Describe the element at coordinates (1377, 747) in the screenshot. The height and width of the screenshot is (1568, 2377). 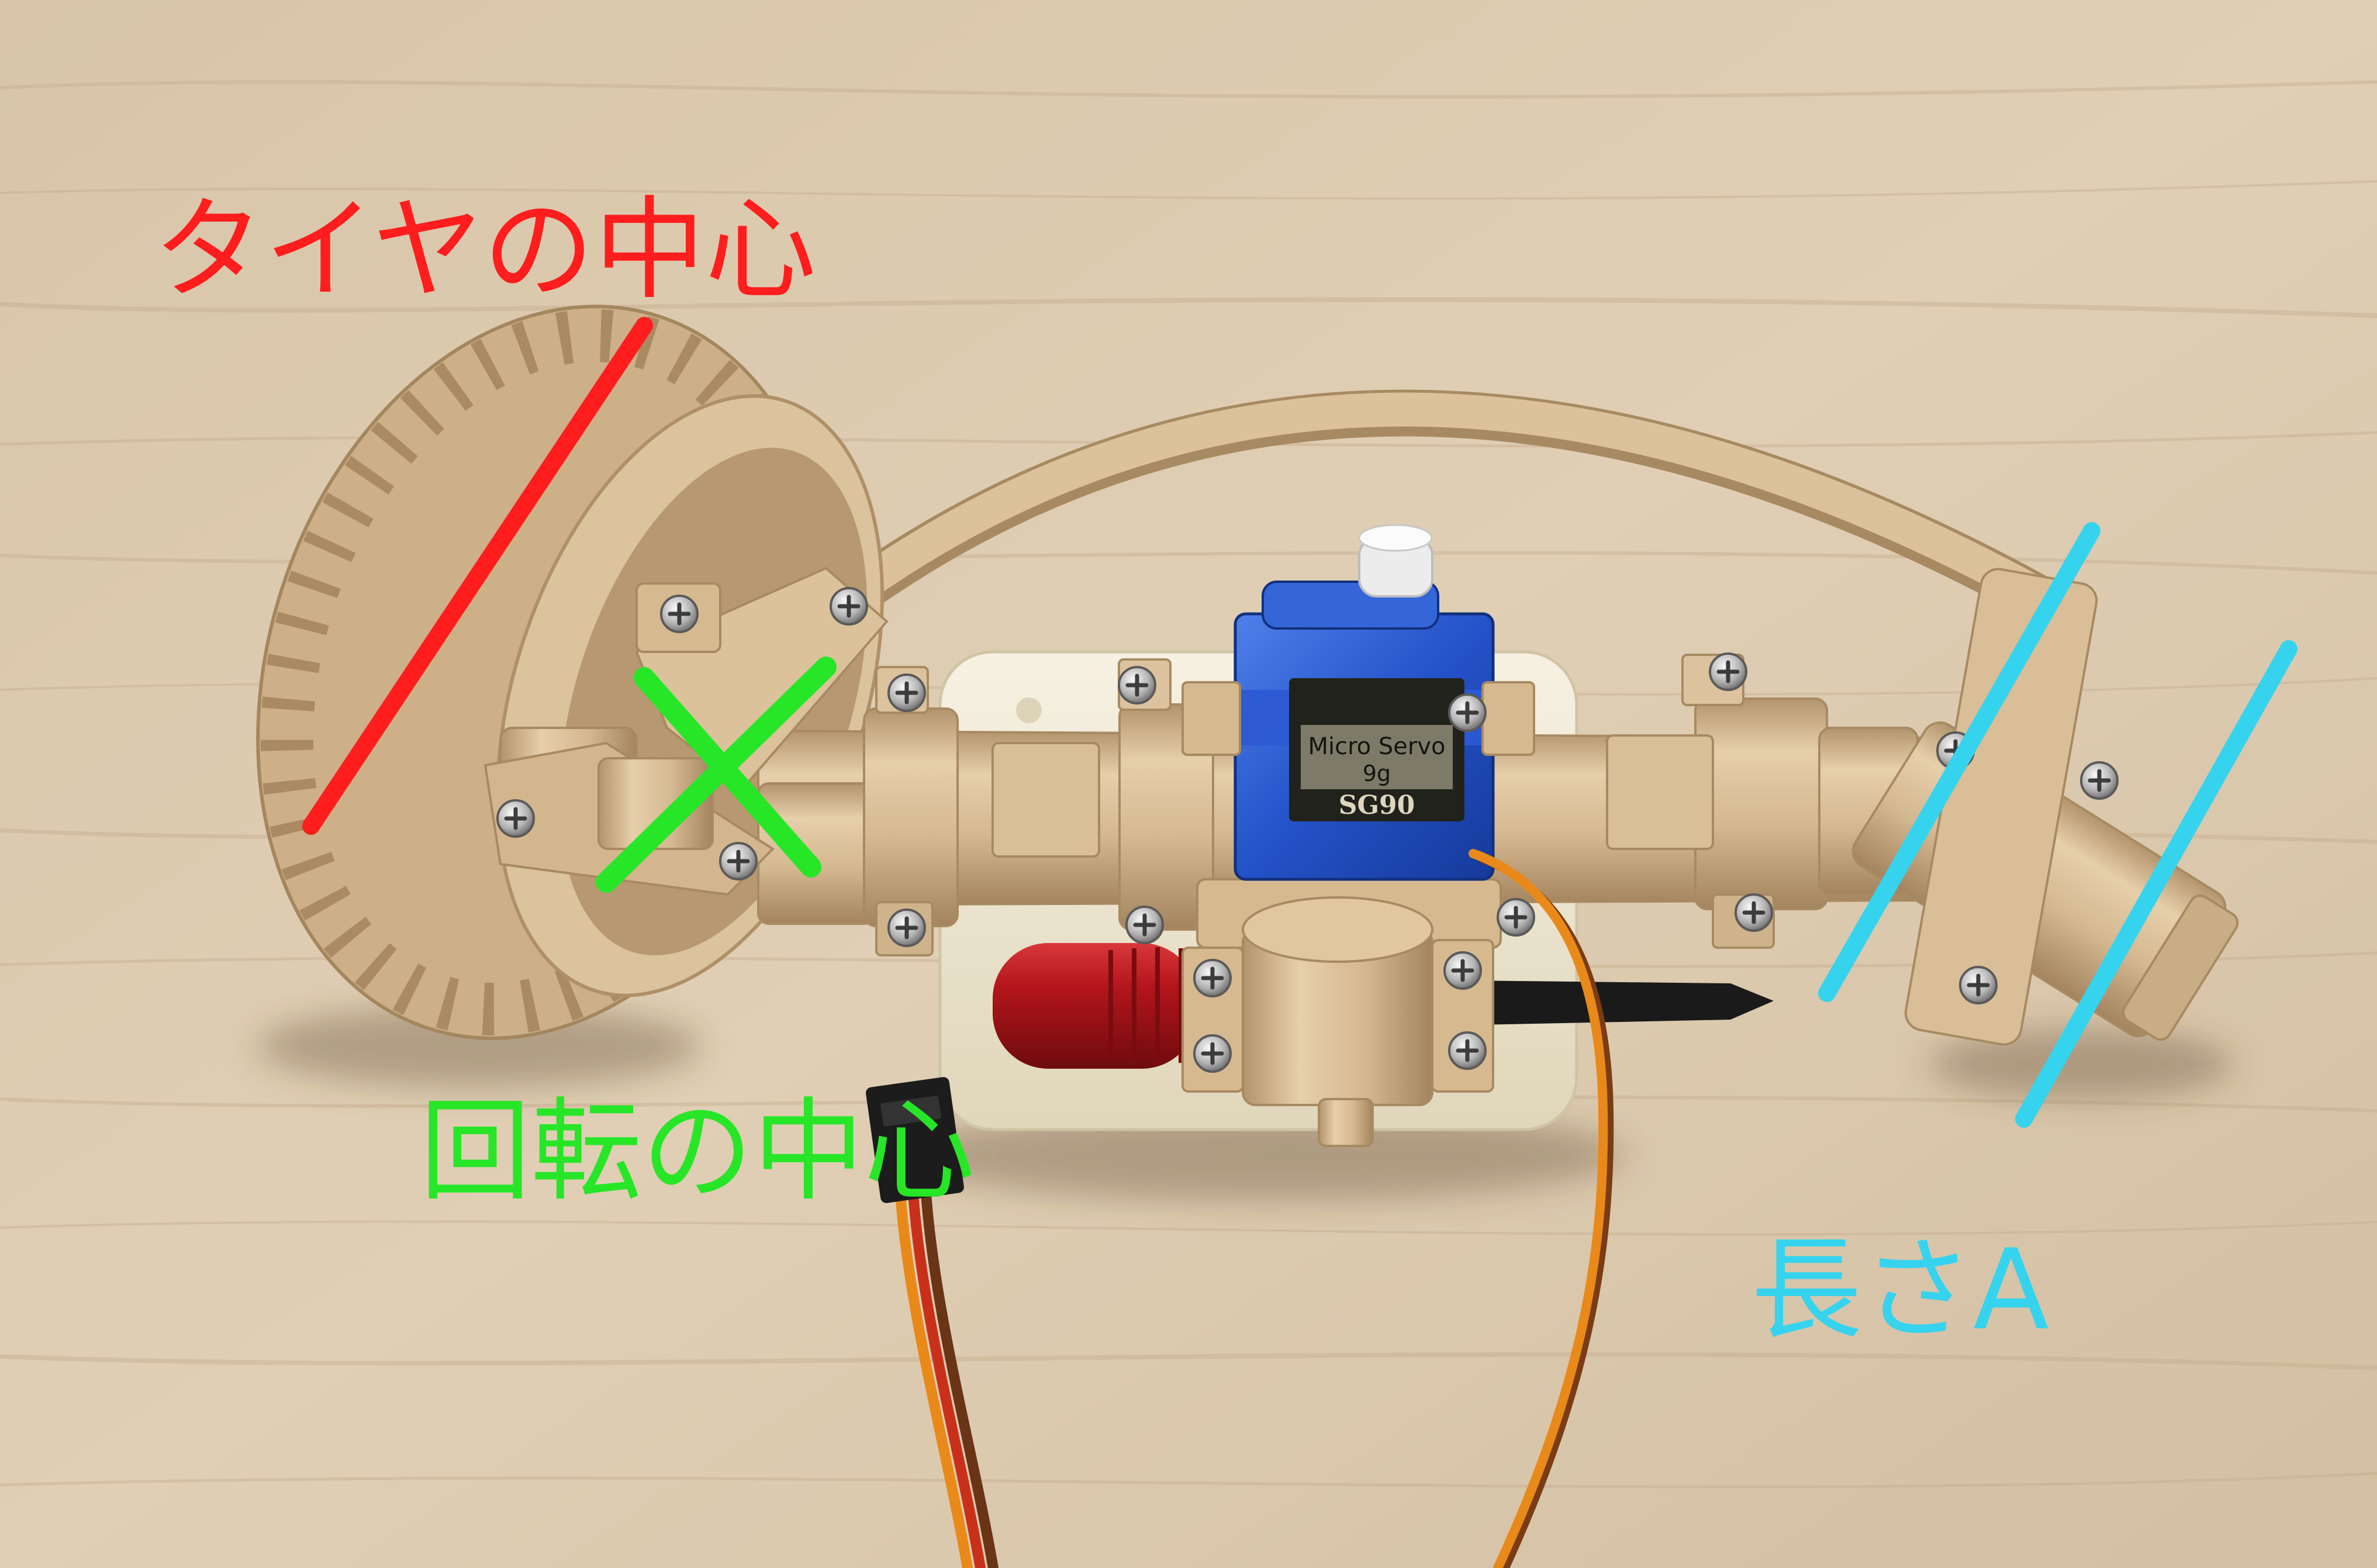
I see `servo-label-line1: Micro Servo` at that location.